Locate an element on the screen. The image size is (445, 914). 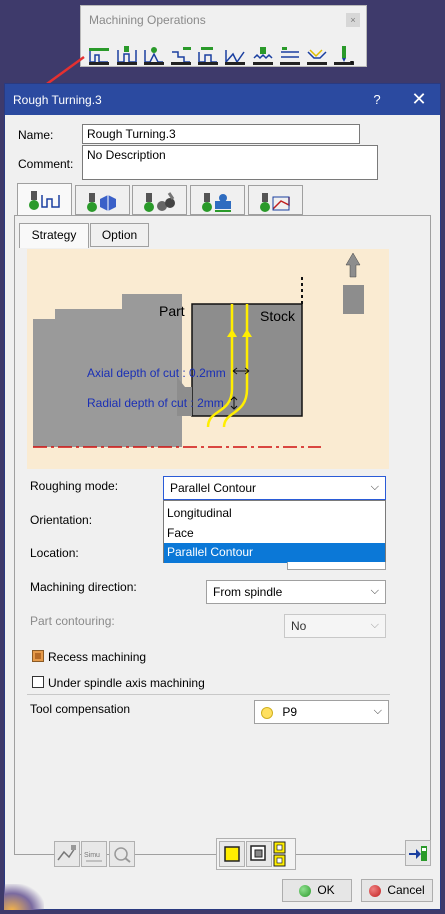
geometry-tab-icon is located at coordinates (101, 202).